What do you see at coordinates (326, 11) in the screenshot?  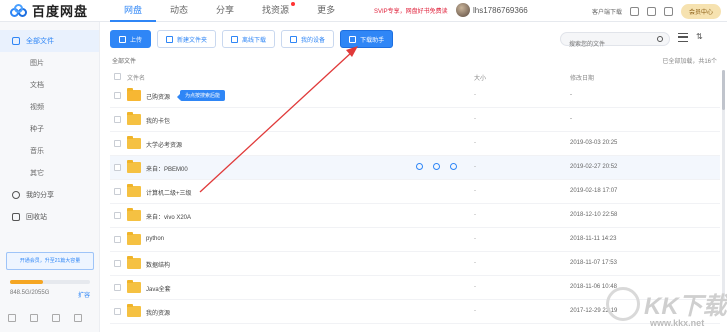 I see `nav-item-more: 更多` at bounding box center [326, 11].